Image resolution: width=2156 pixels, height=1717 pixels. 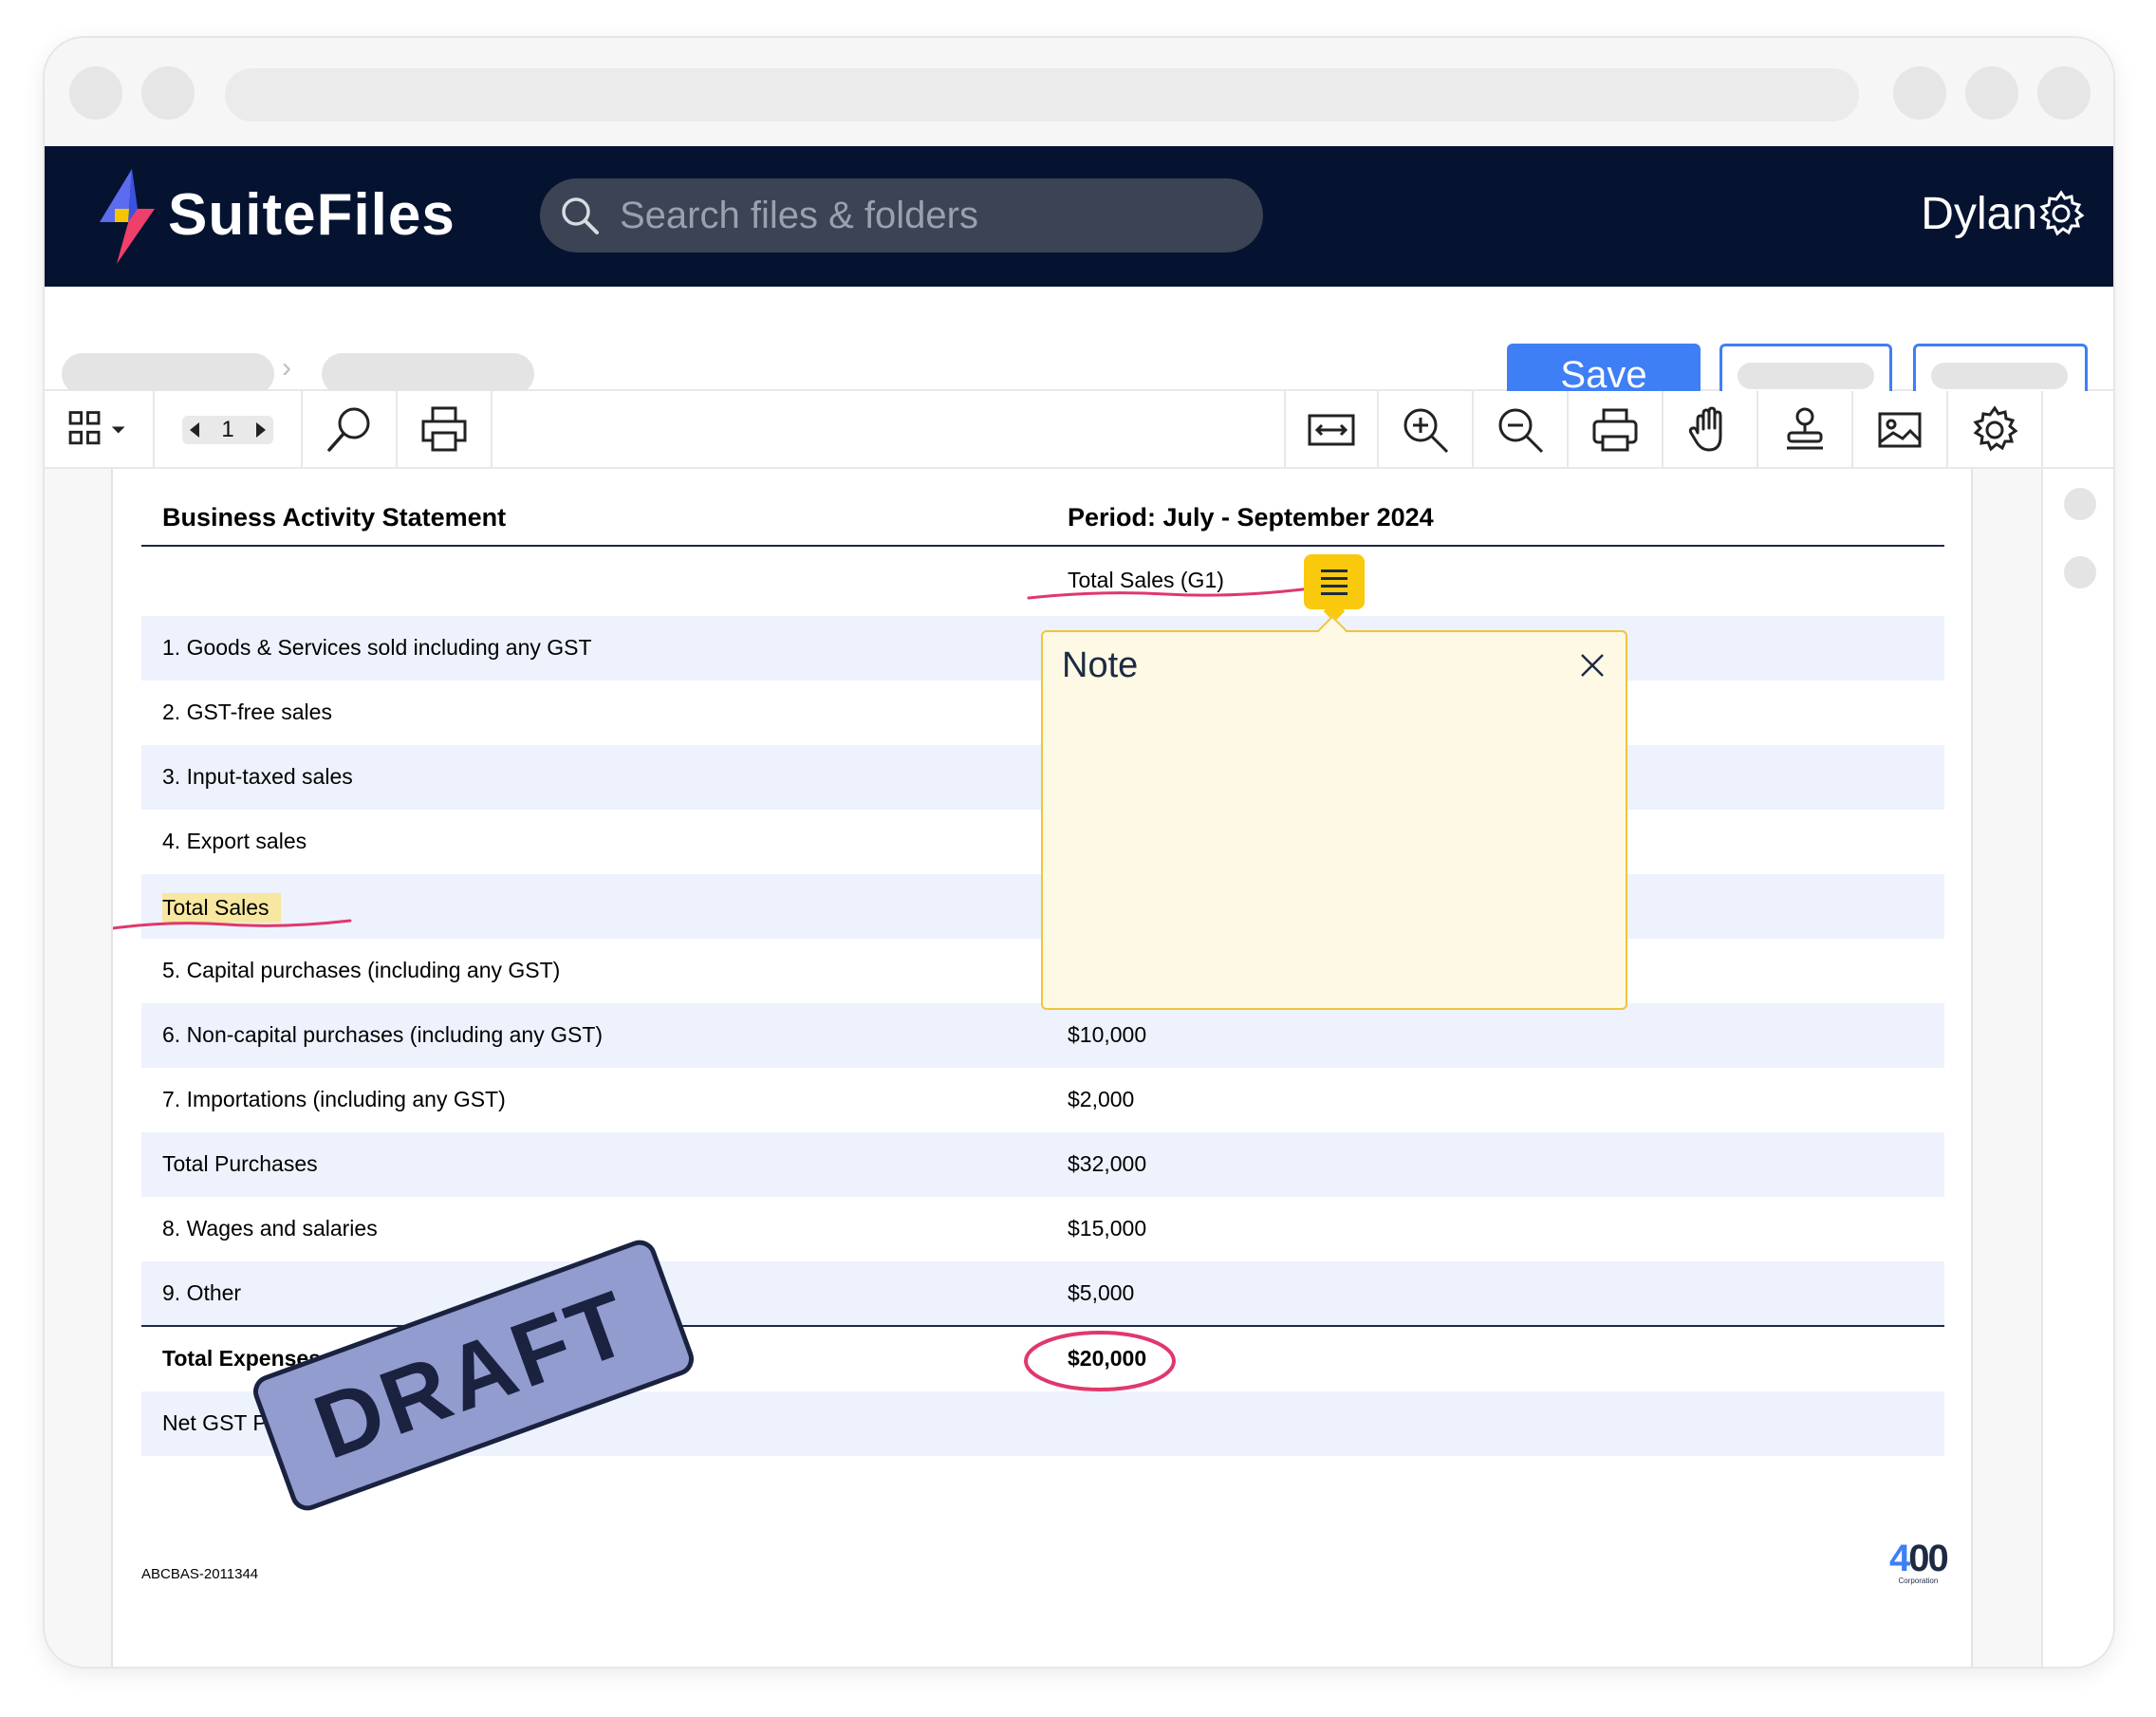 I want to click on fit-width-icon, so click(x=1331, y=430).